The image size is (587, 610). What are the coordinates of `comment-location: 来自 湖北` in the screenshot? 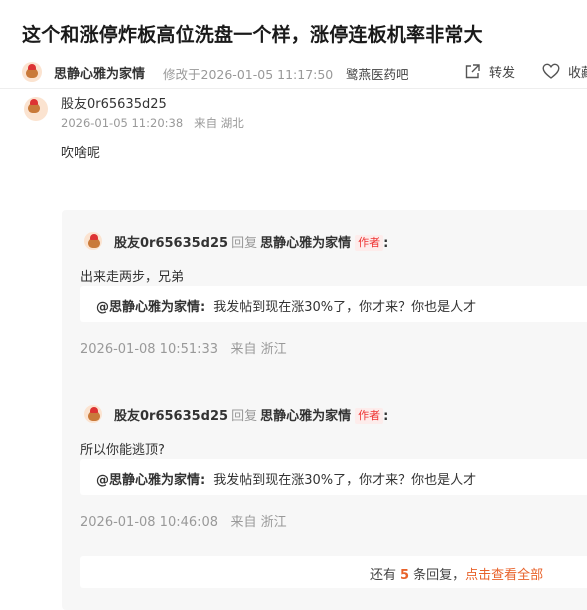 It's located at (219, 123).